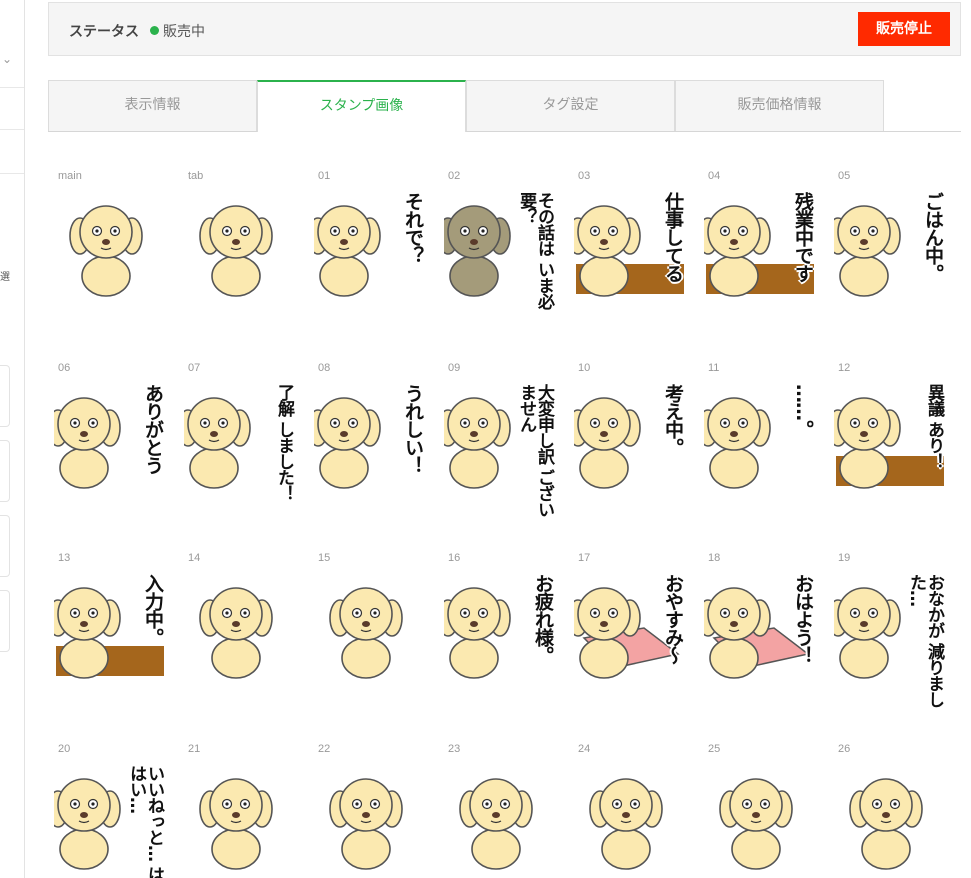 This screenshot has width=971, height=878. I want to click on sticker-caption: 大変申し訳 ございません, so click(535, 450).